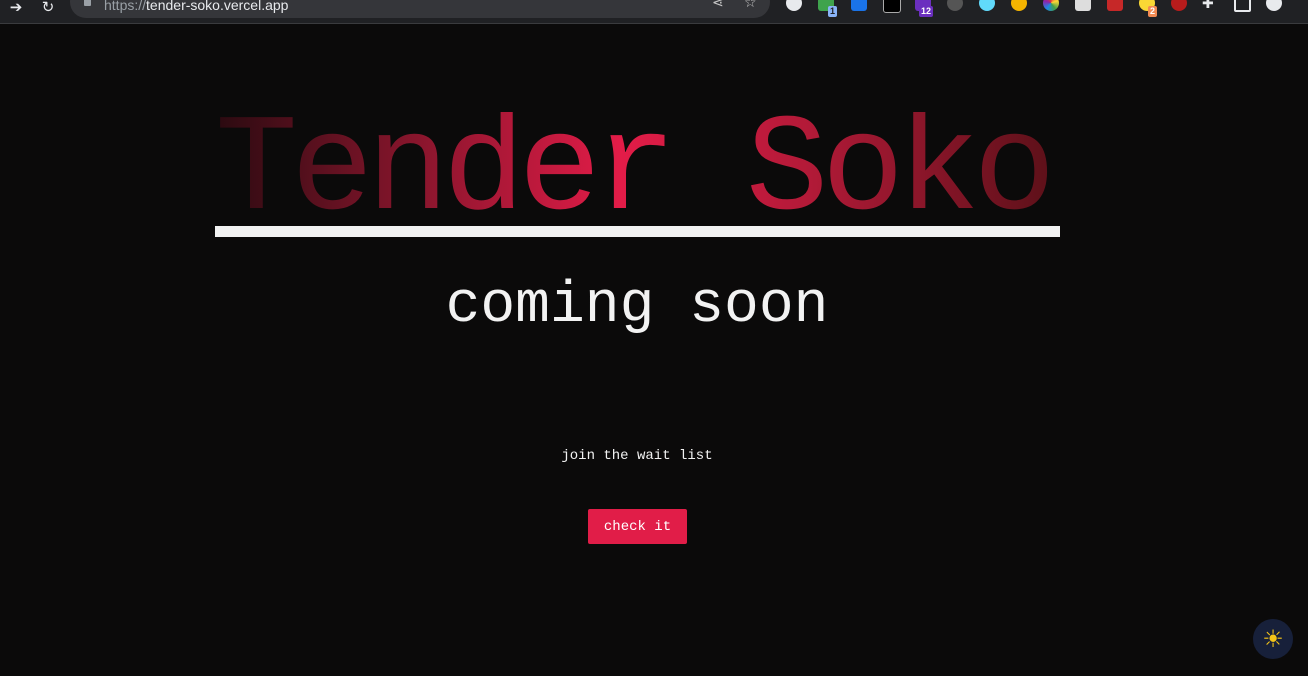  I want to click on profile-avatar-icon, so click(1274, 5).